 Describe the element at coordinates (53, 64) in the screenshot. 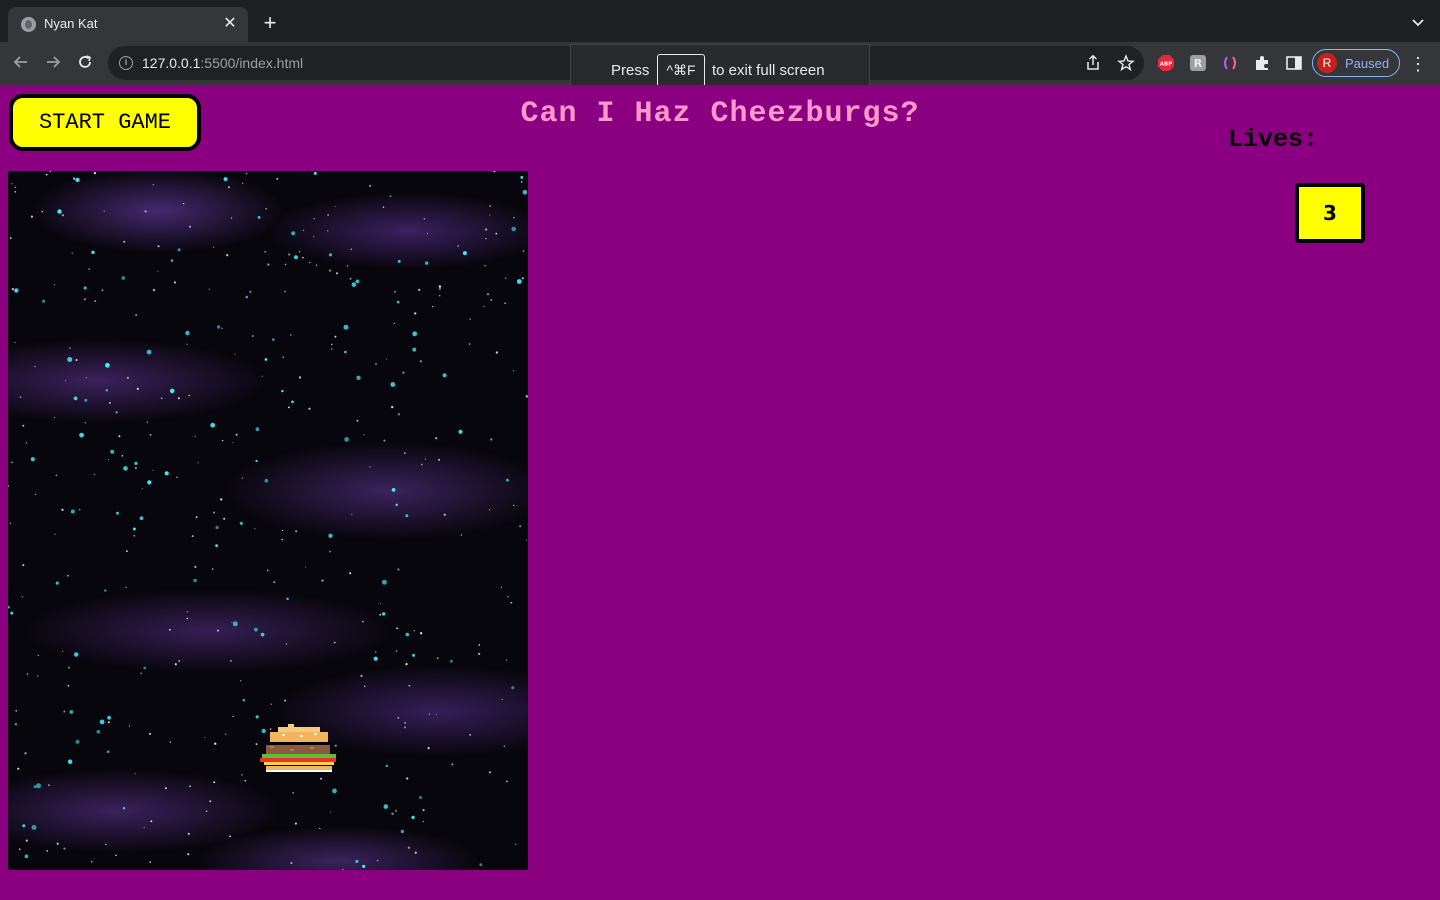

I see `forward-button` at that location.